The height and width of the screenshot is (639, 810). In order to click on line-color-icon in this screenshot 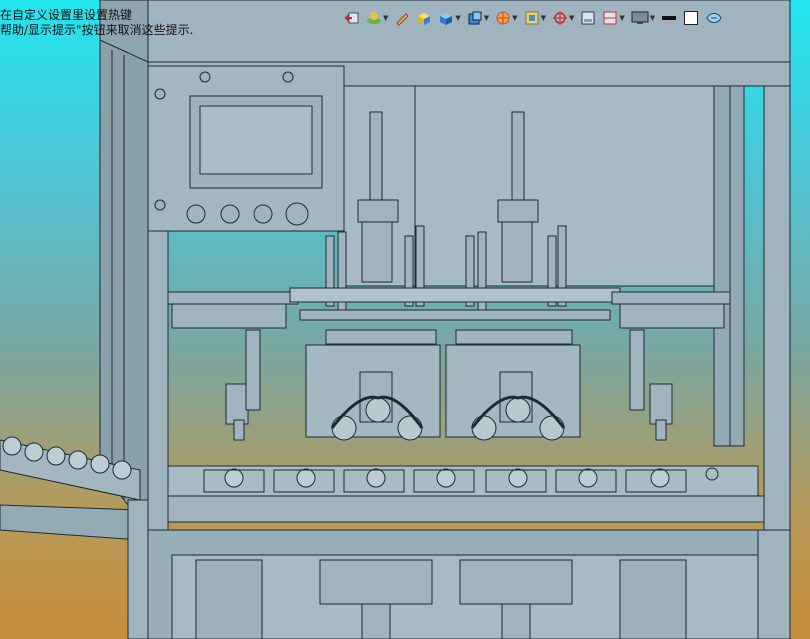, I will do `click(669, 18)`.